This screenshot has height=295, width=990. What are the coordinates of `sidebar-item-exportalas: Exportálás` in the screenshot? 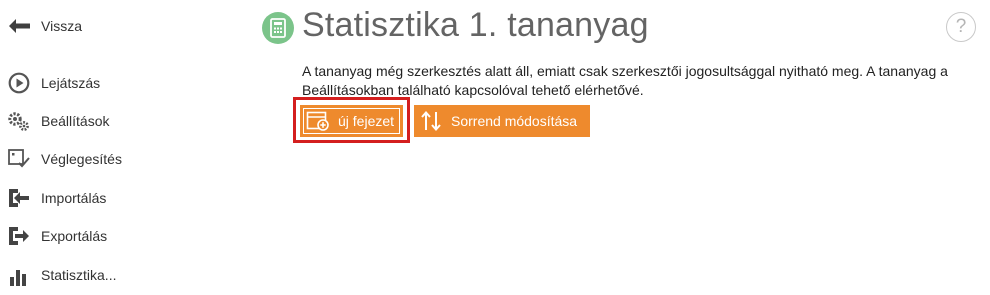 It's located at (56, 236).